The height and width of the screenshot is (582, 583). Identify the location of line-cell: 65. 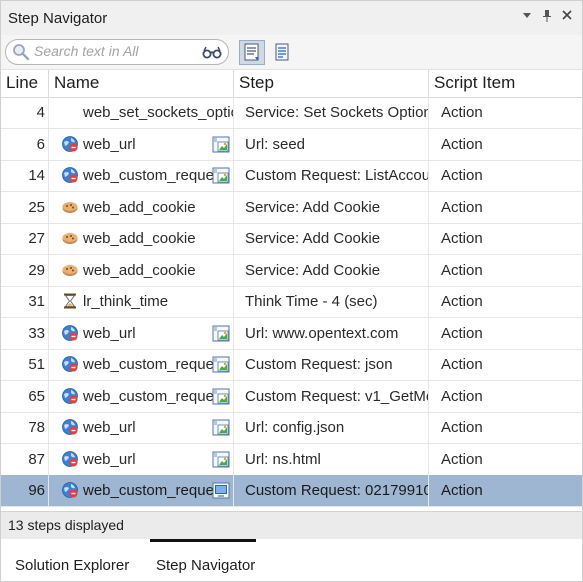
(36, 396).